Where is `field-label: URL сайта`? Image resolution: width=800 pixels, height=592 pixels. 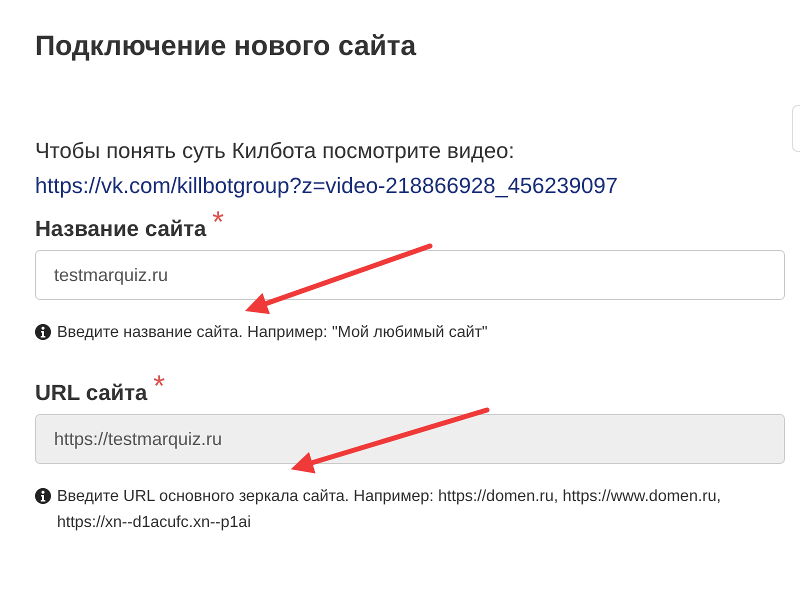 field-label: URL сайта is located at coordinates (91, 393).